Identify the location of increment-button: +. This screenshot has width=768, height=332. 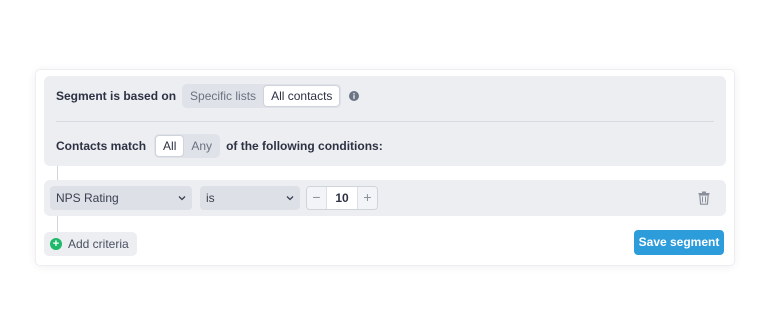
(367, 198).